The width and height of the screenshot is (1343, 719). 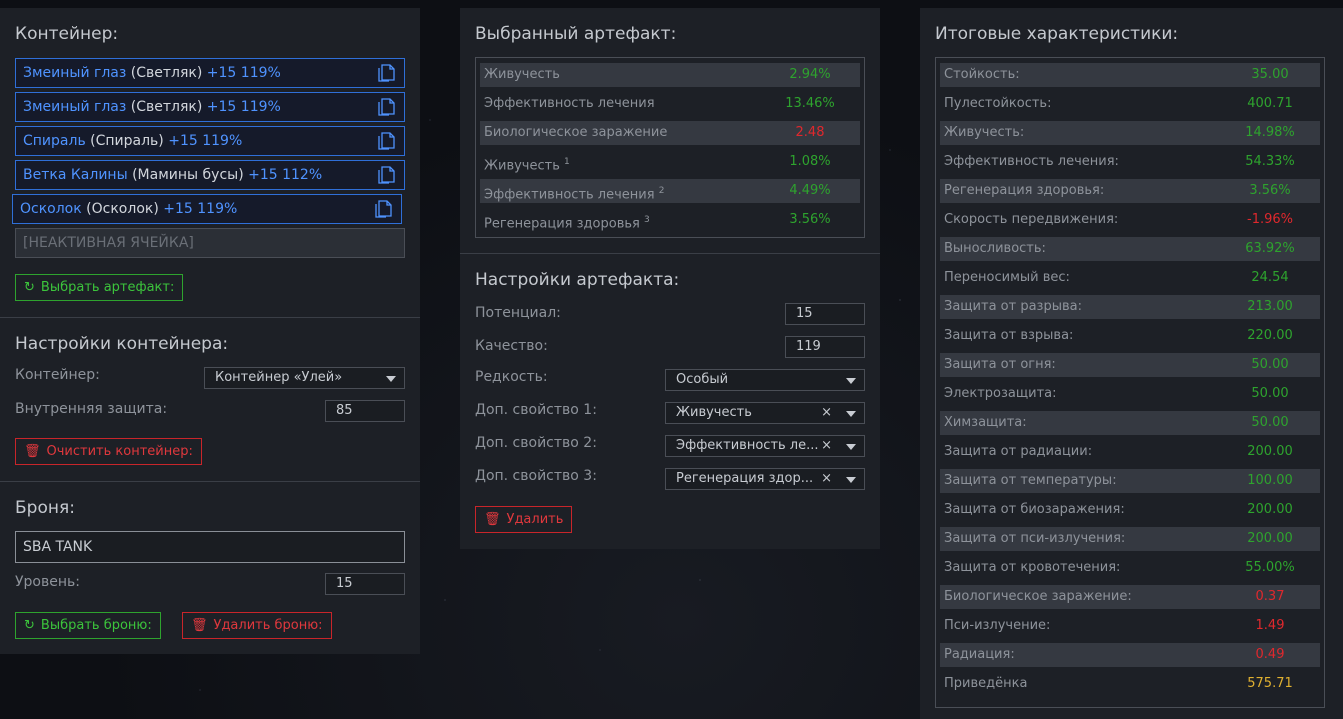 I want to click on total-stat-row: Регенерация здоровья: 3.56%, so click(x=1130, y=191).